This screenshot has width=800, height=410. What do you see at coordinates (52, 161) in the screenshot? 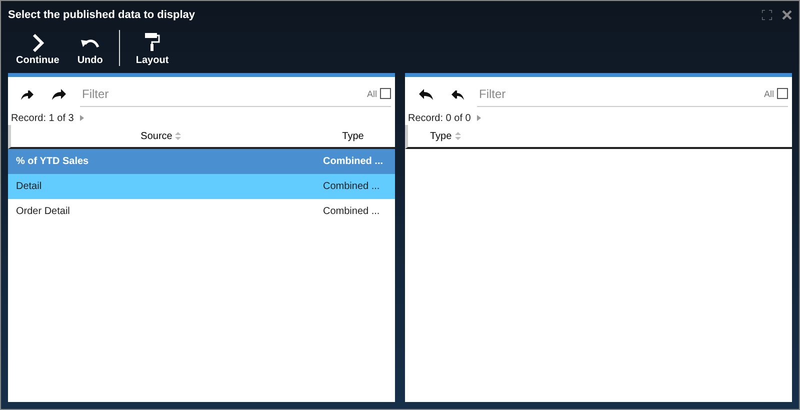
I see `table-cell-text: % of YTD Sales` at bounding box center [52, 161].